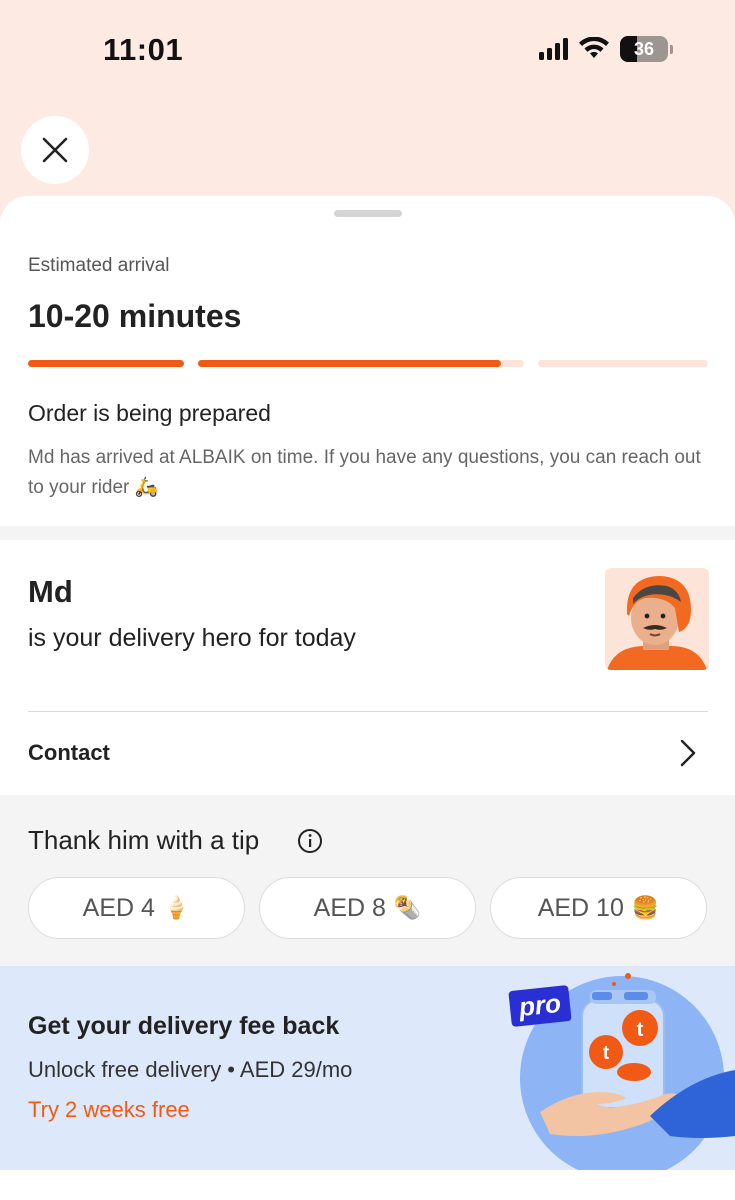 This screenshot has height=1200, width=735. Describe the element at coordinates (144, 840) in the screenshot. I see `tip-title: Thank him with a tip` at that location.